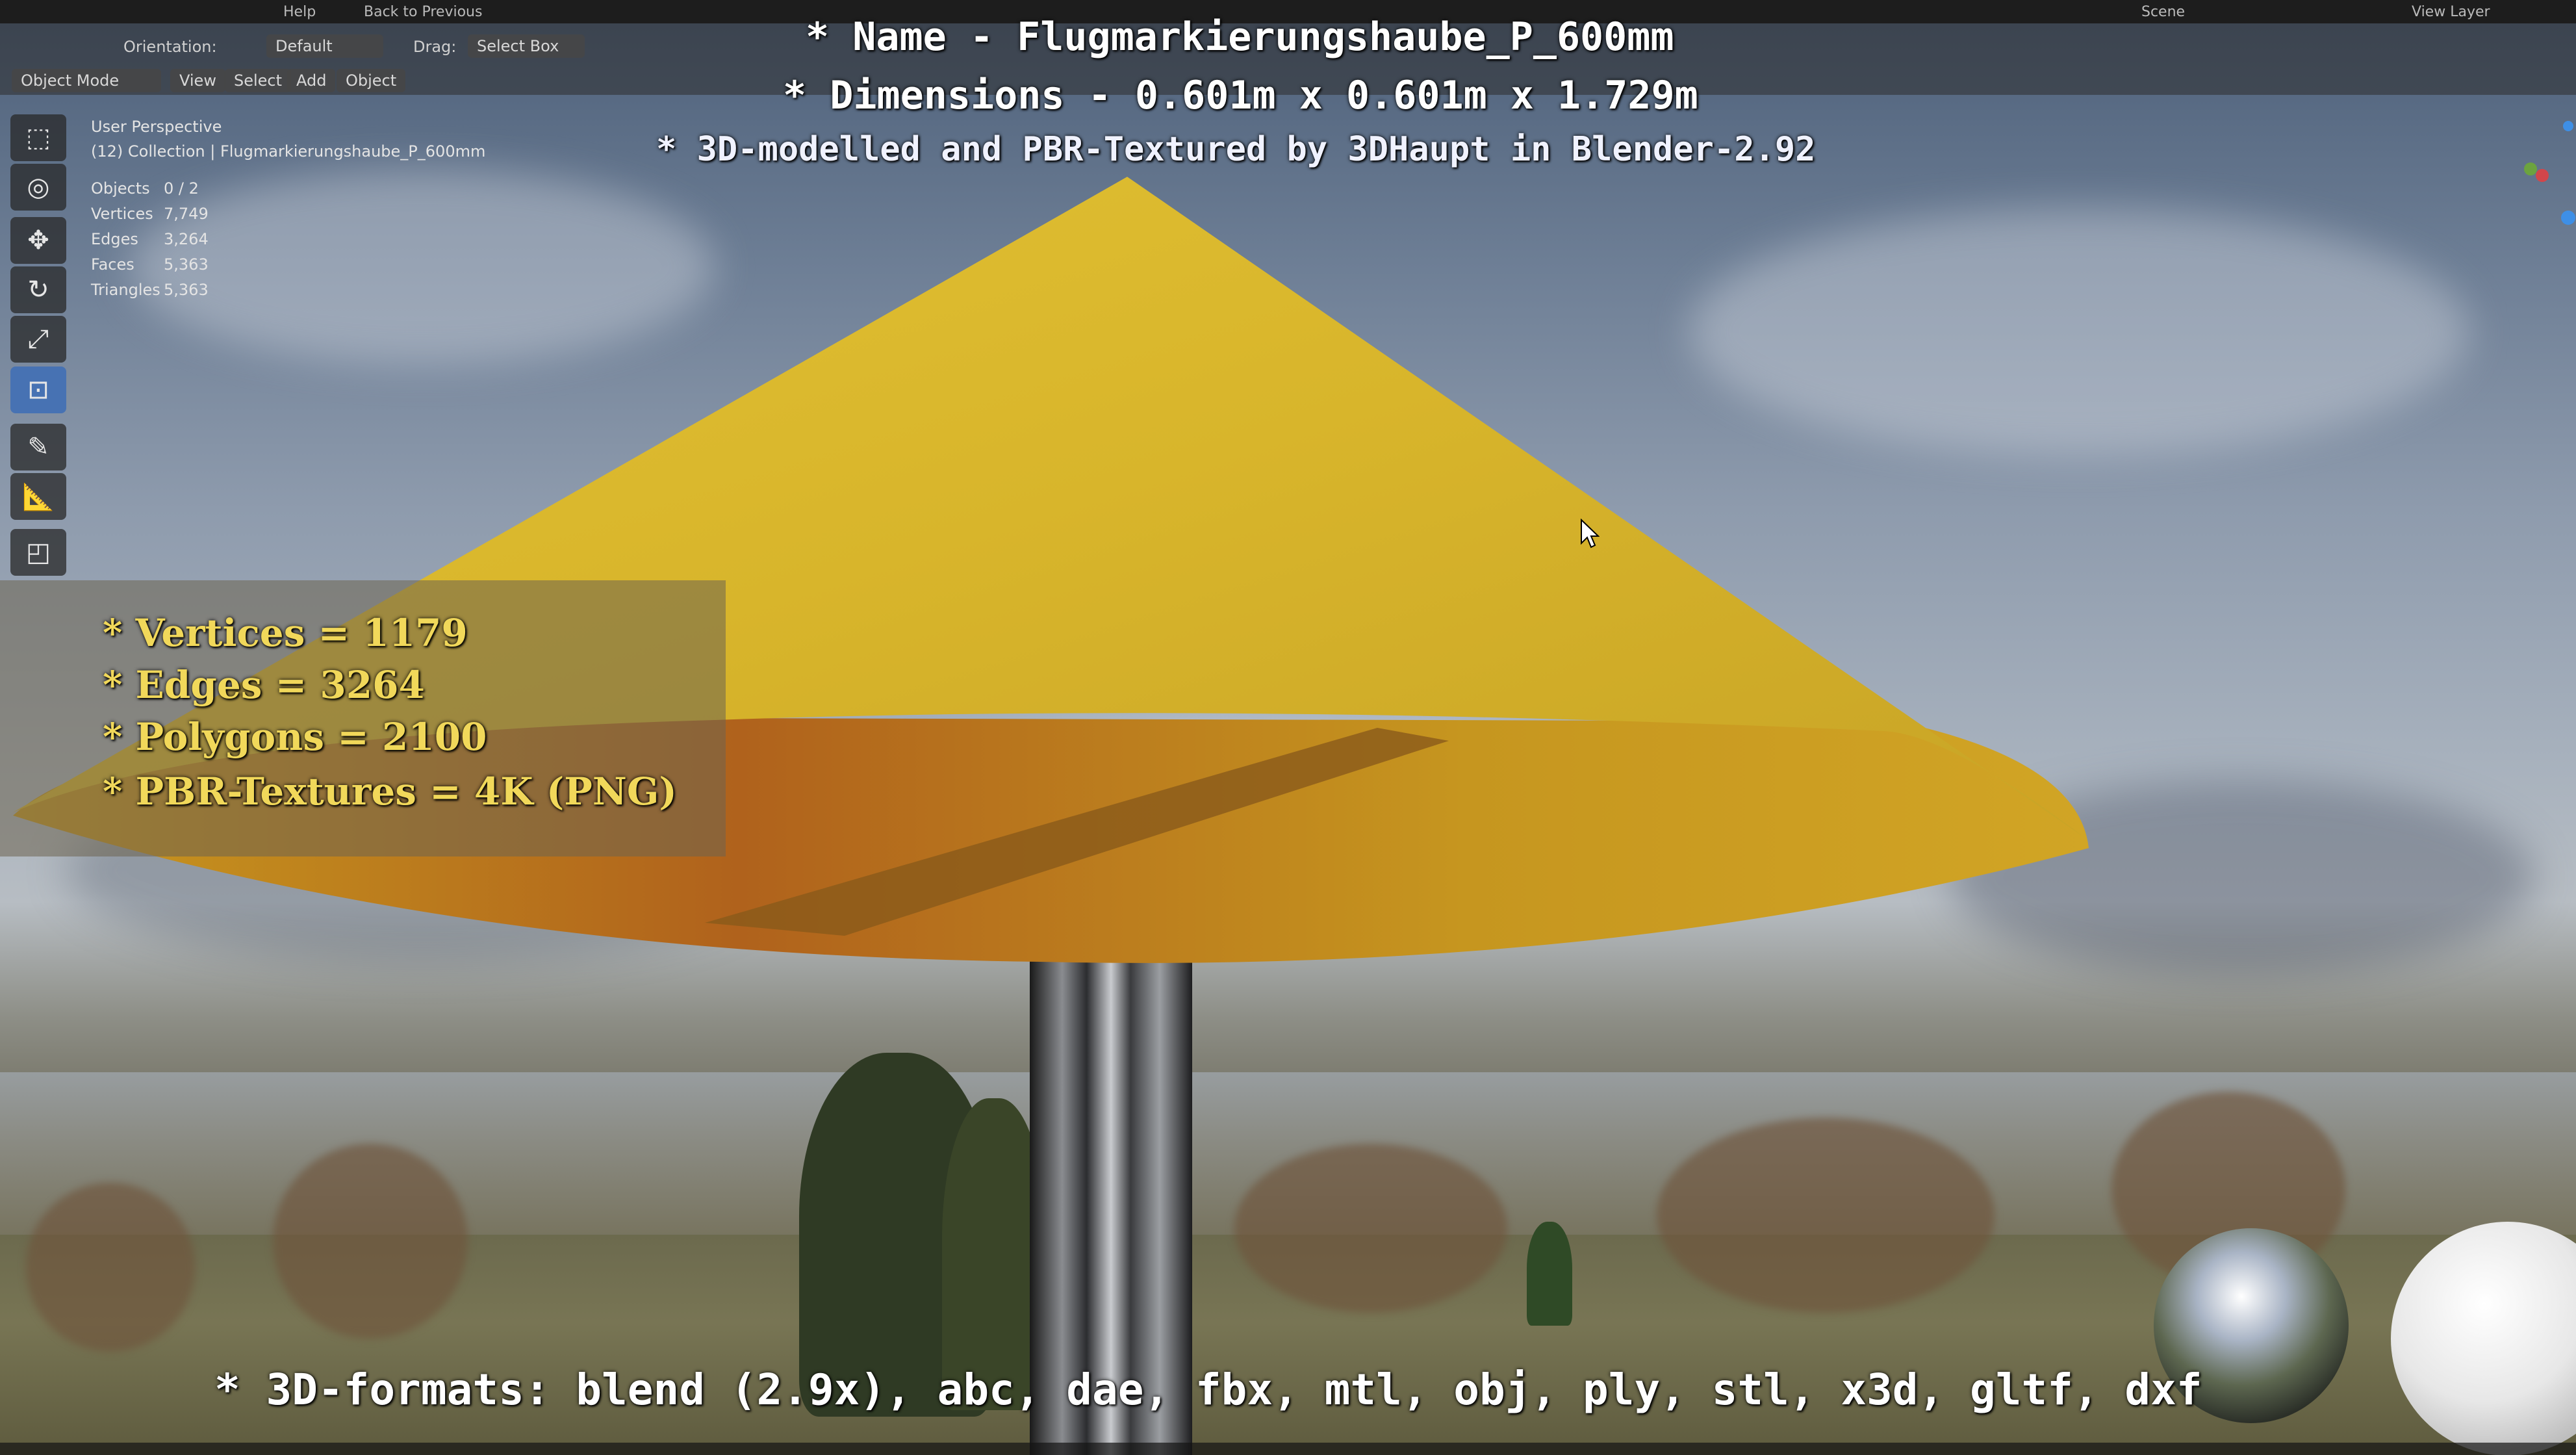  I want to click on transform-icon: ⊡, so click(38, 390).